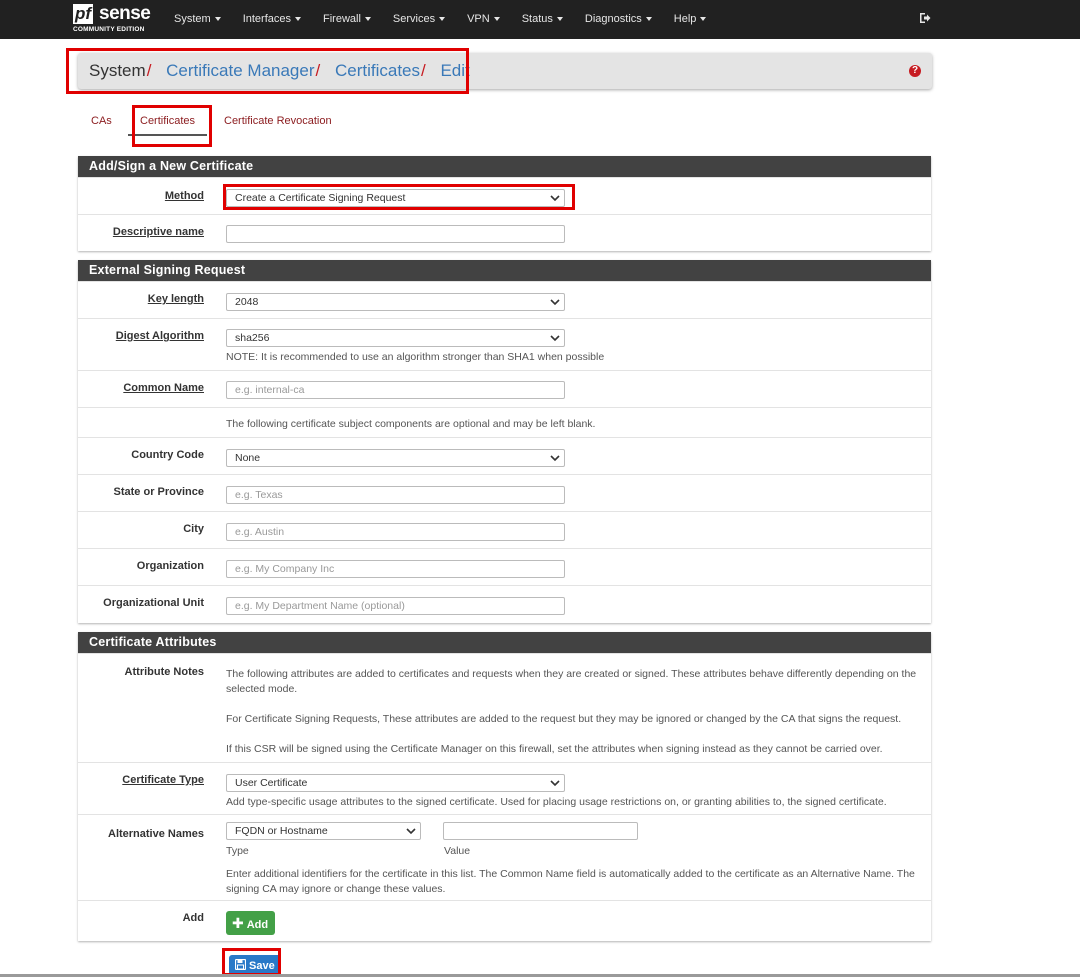 The height and width of the screenshot is (977, 1080). I want to click on row-country: Country Code None, so click(504, 455).